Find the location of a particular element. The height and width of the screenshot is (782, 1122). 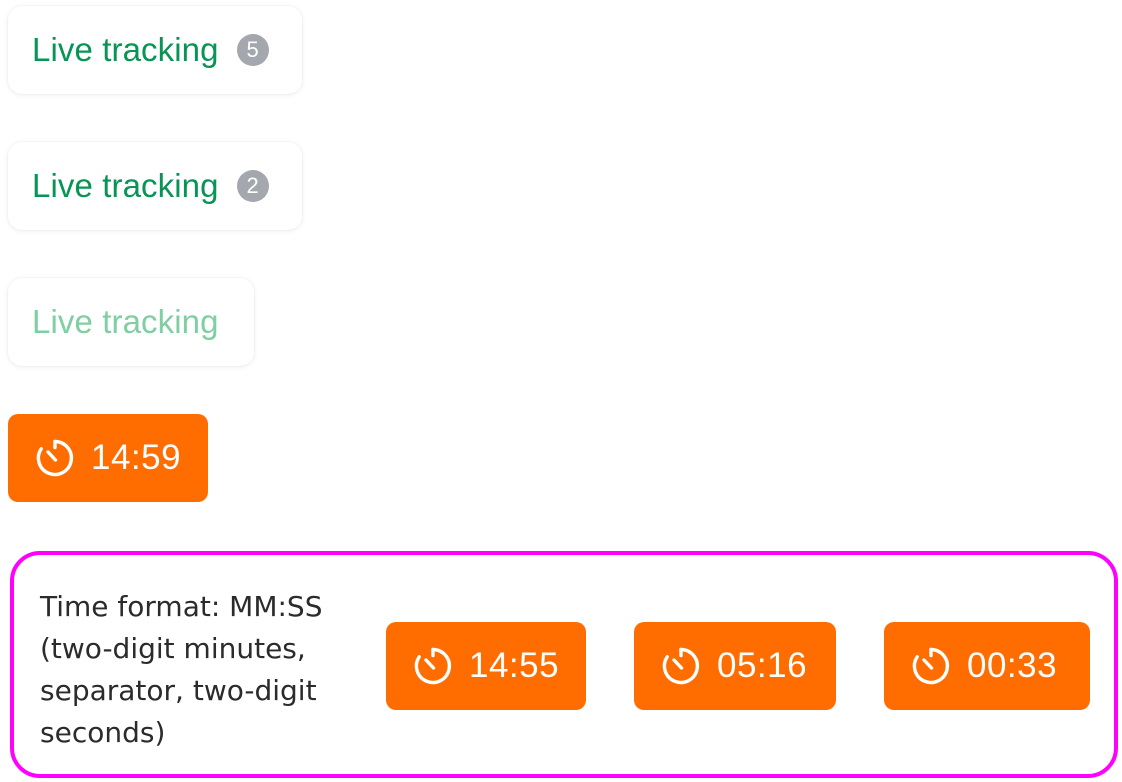

live-tracking-button: Live tracking 2 is located at coordinates (155, 186).